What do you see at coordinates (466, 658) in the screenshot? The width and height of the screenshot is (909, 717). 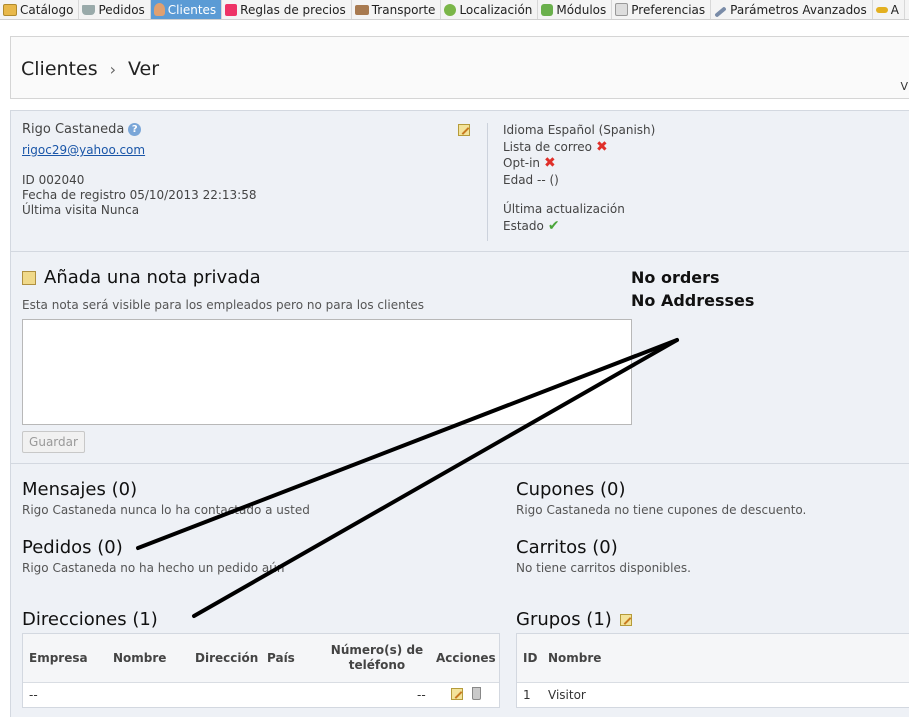 I see `column-actions: Acciones` at bounding box center [466, 658].